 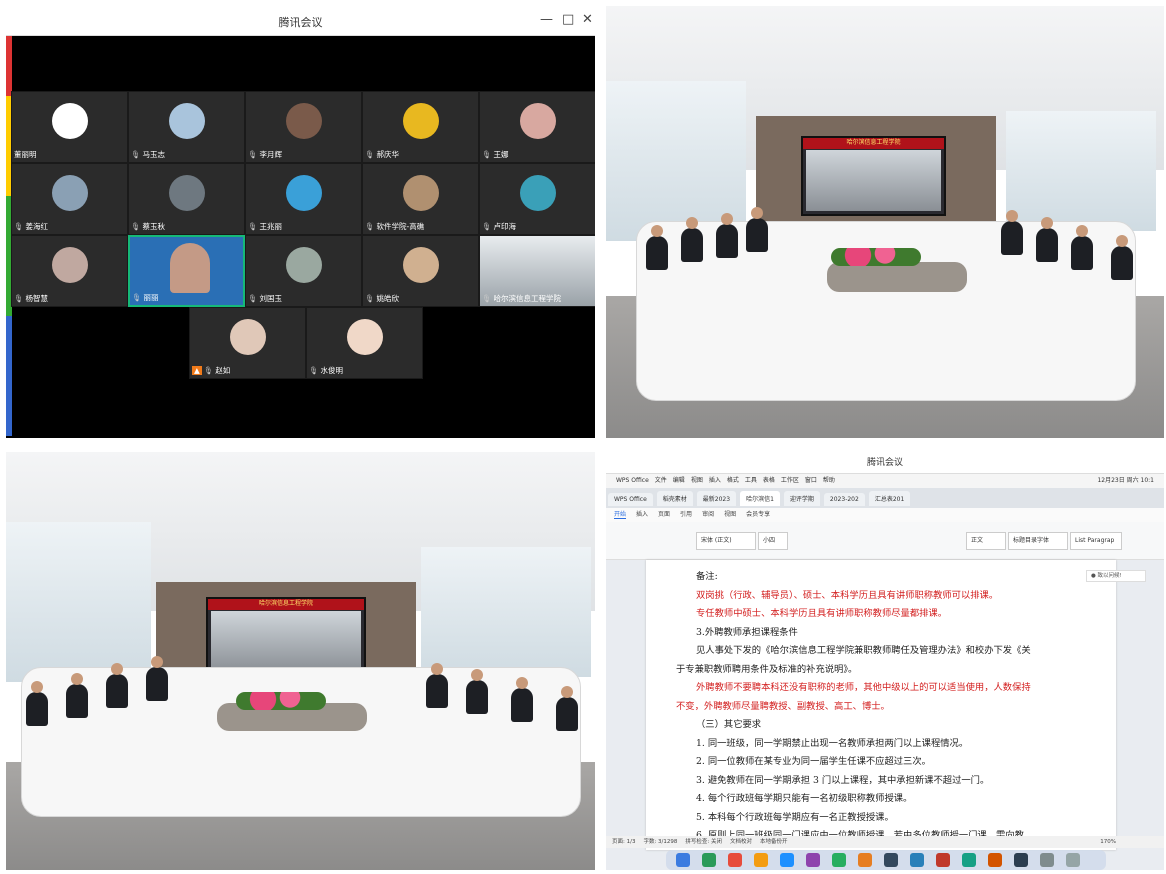 What do you see at coordinates (686, 514) in the screenshot?
I see `ribbon-tab: 引用` at bounding box center [686, 514].